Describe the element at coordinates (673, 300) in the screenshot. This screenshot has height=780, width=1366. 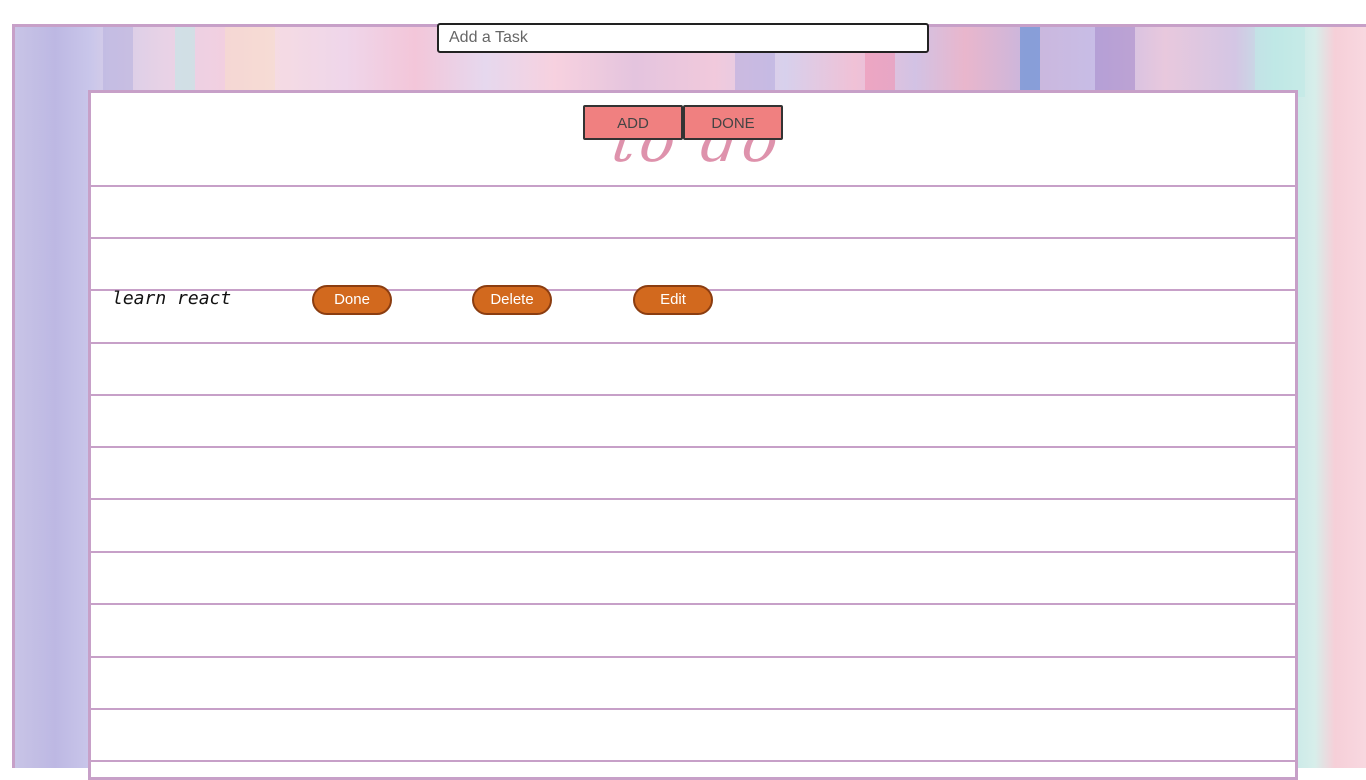
I see `task-edit-button: Edit` at that location.